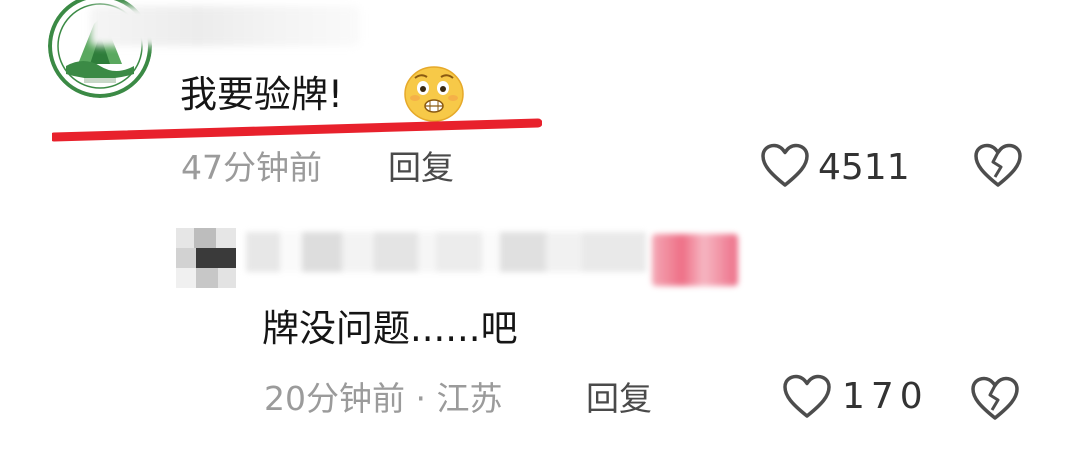 This screenshot has width=1080, height=451. What do you see at coordinates (695, 260) in the screenshot?
I see `user-badge-redacted` at bounding box center [695, 260].